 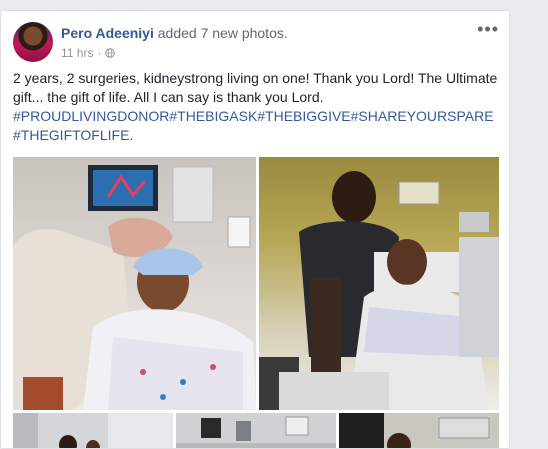 I want to click on post-action-text: added 7 new photos., so click(x=222, y=33).